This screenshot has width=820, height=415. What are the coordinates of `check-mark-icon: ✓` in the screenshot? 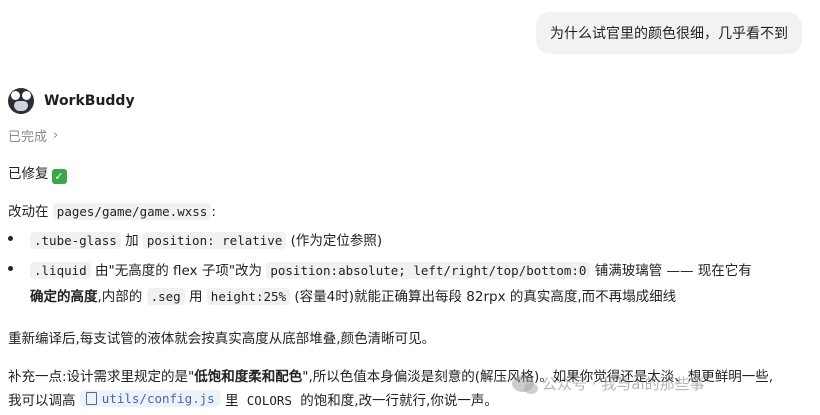 It's located at (59, 176).